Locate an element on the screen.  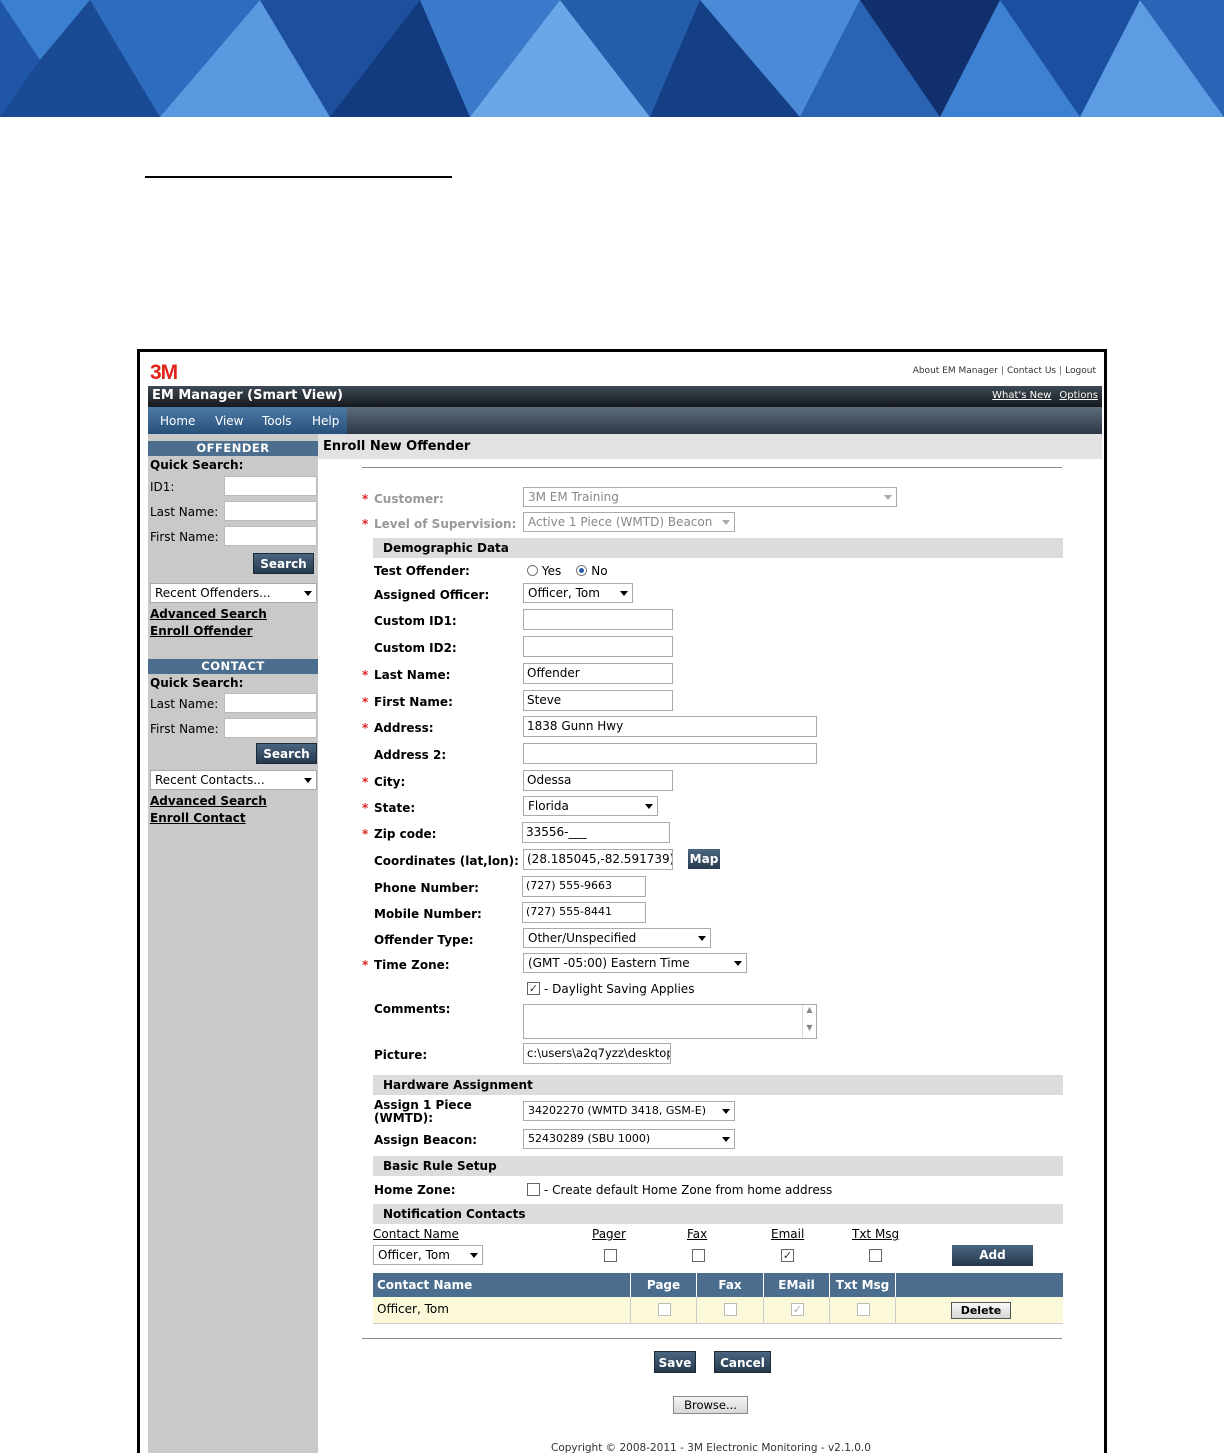
about-link: About EM Manager is located at coordinates (955, 371).